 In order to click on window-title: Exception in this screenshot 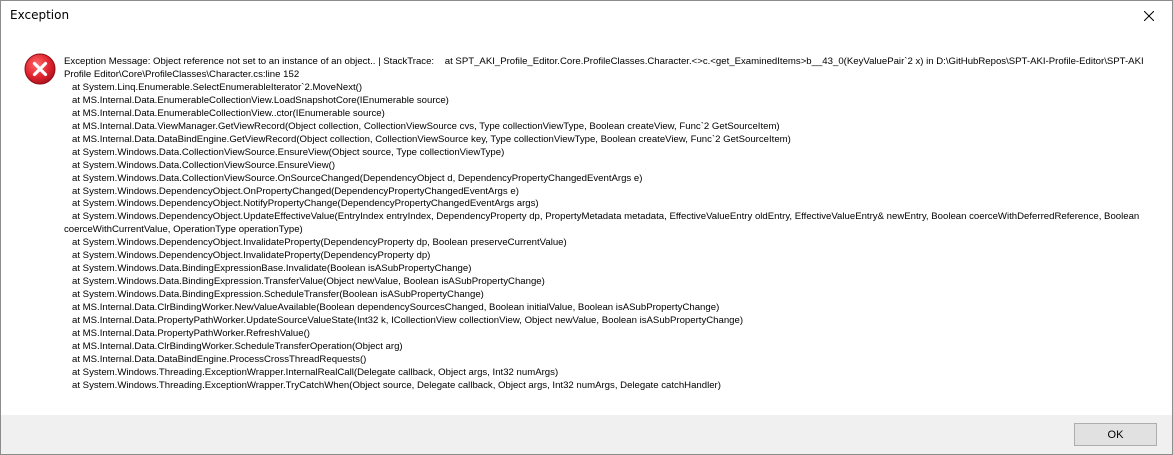, I will do `click(40, 15)`.